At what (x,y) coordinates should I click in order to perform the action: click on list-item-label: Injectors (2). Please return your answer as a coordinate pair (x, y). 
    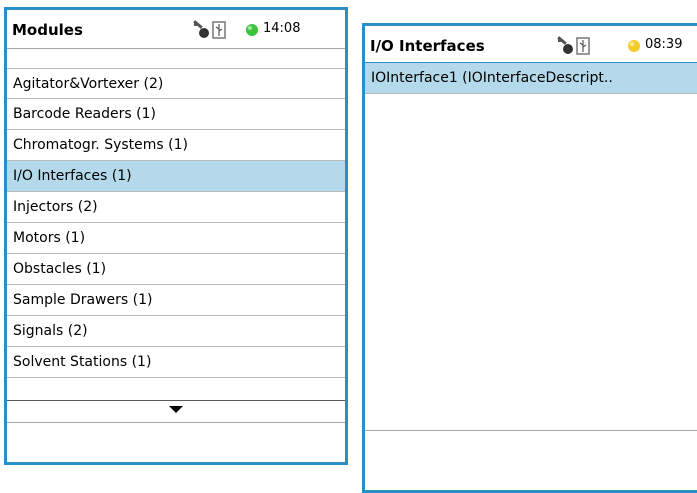
    Looking at the image, I should click on (55, 207).